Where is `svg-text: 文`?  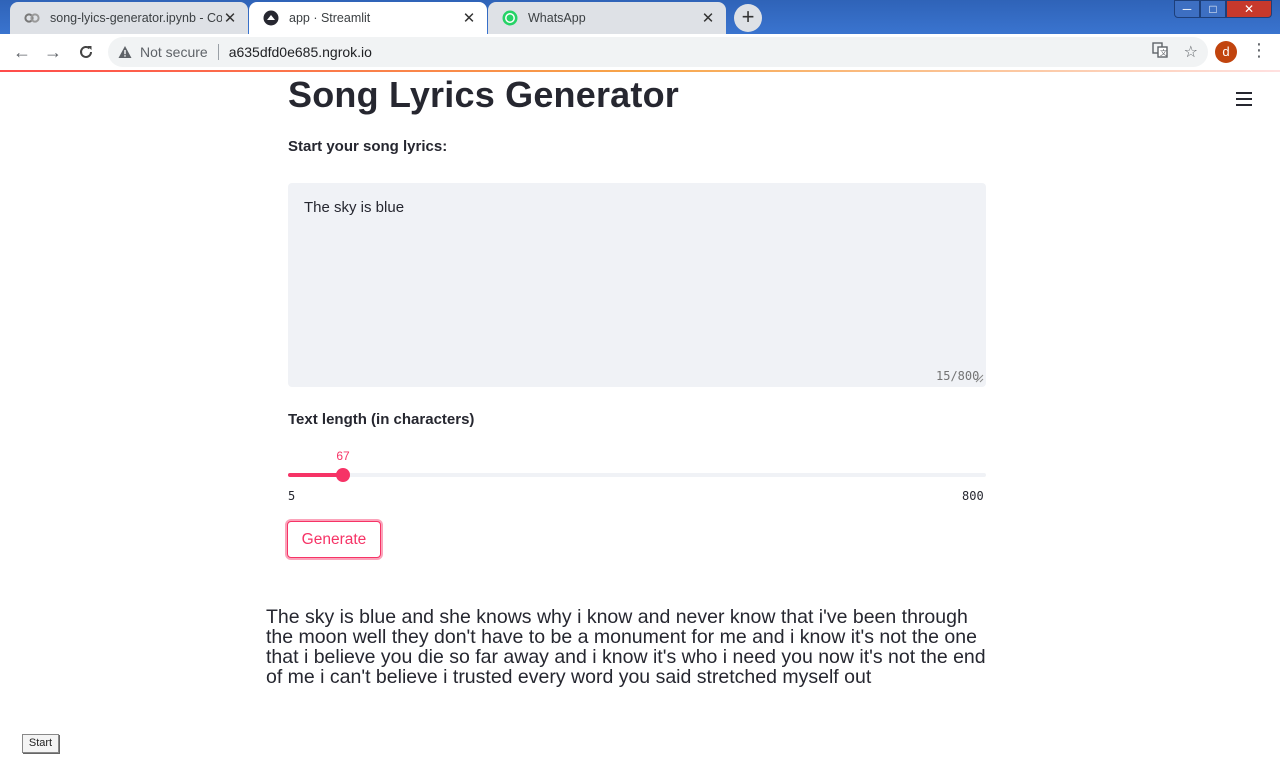 svg-text: 文 is located at coordinates (1163, 52).